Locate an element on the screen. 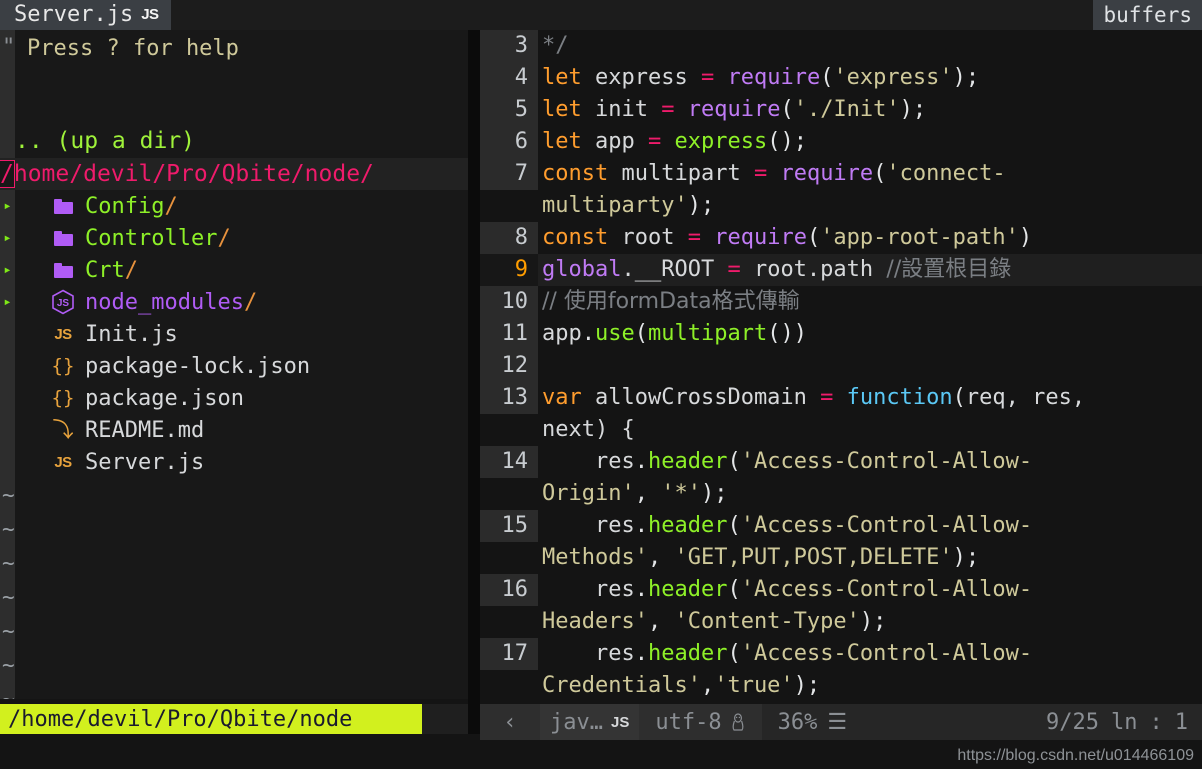 The height and width of the screenshot is (769, 1202). tree-item-config: ▸ Config/ is located at coordinates (234, 206).